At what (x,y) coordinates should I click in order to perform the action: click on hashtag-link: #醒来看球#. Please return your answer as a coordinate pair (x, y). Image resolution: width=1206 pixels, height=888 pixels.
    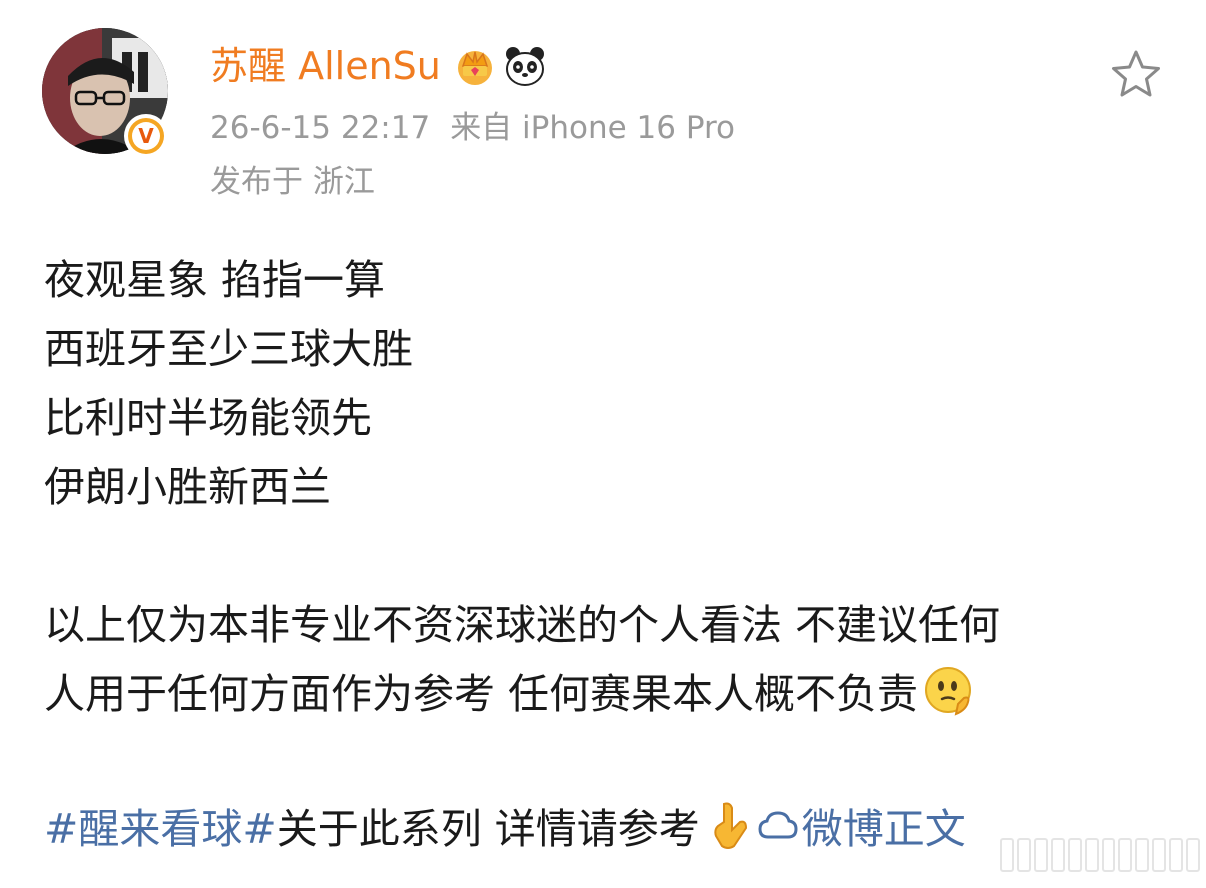
    Looking at the image, I should click on (160, 825).